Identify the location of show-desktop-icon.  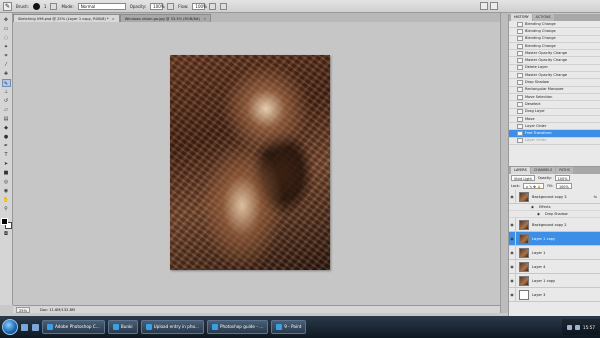
(24, 327).